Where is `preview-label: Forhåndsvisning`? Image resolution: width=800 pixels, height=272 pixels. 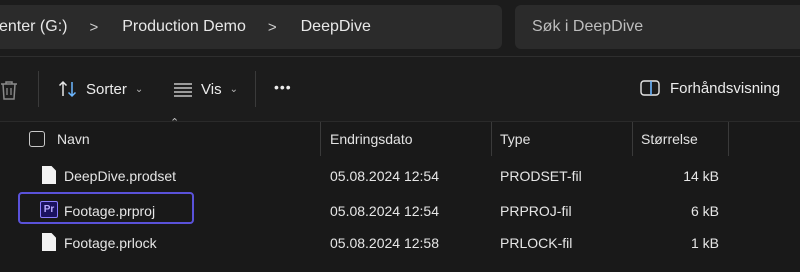
preview-label: Forhåndsvisning is located at coordinates (725, 88).